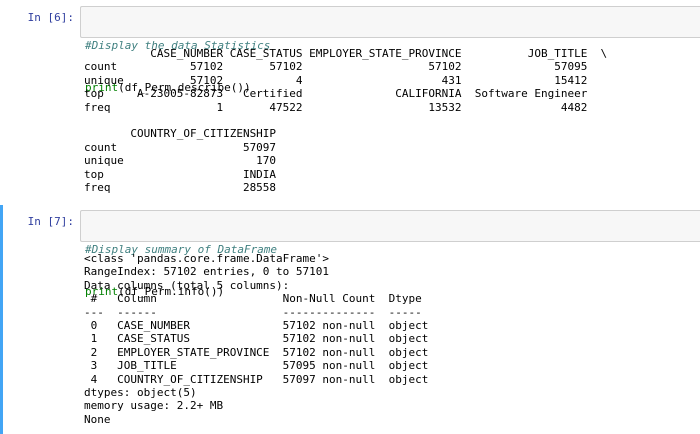 This screenshot has width=700, height=434. Describe the element at coordinates (187, 285) in the screenshot. I see `output-line: Data columns (total 5 columns):` at that location.